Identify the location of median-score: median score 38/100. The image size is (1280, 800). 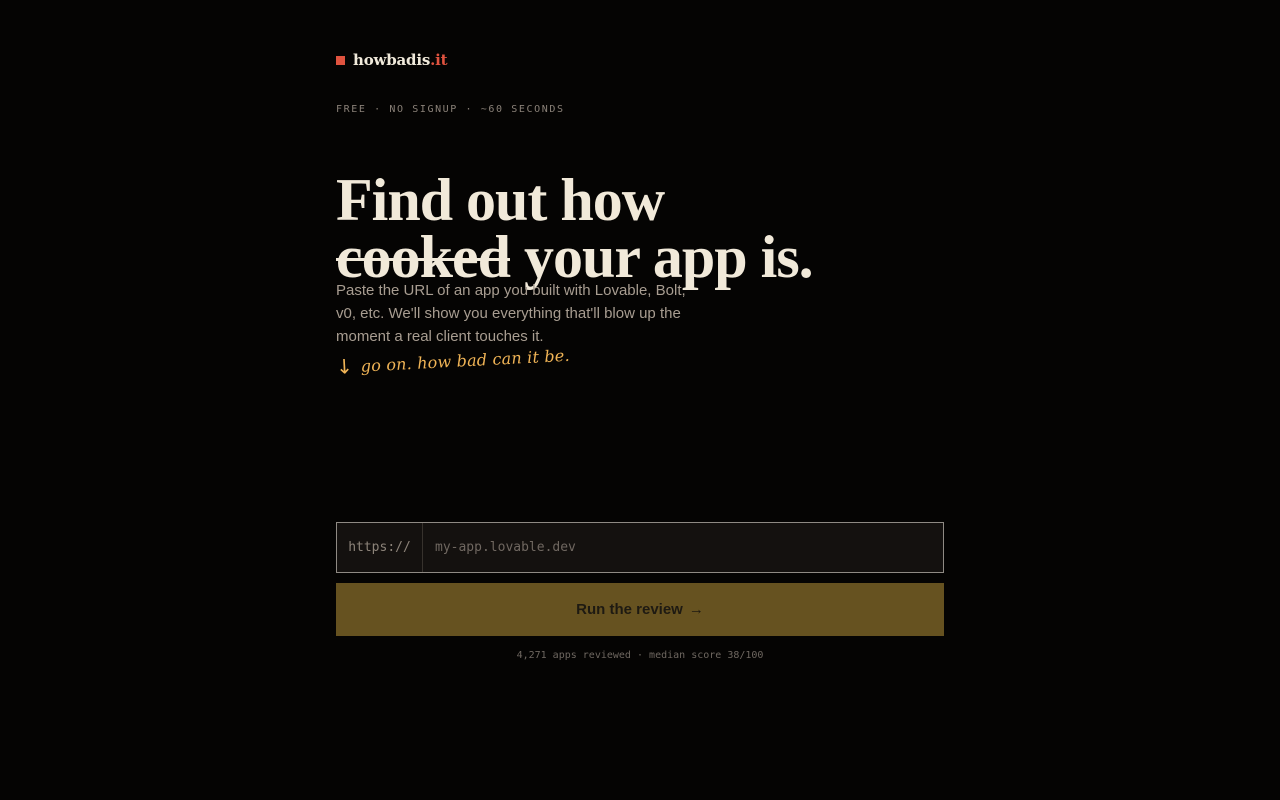
(706, 655).